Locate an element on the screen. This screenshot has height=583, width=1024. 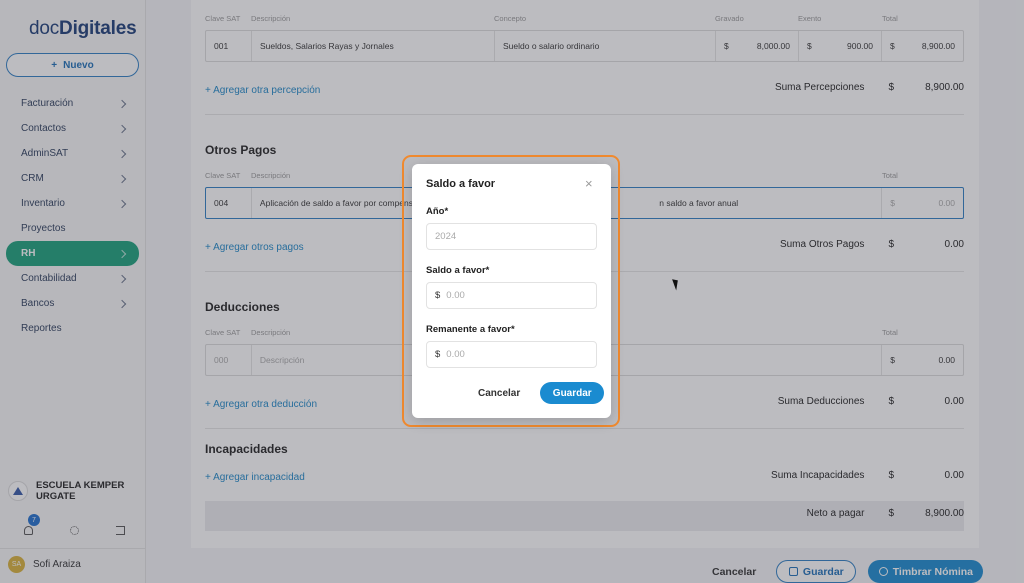
dialog-save-button: Guardar is located at coordinates (572, 393).